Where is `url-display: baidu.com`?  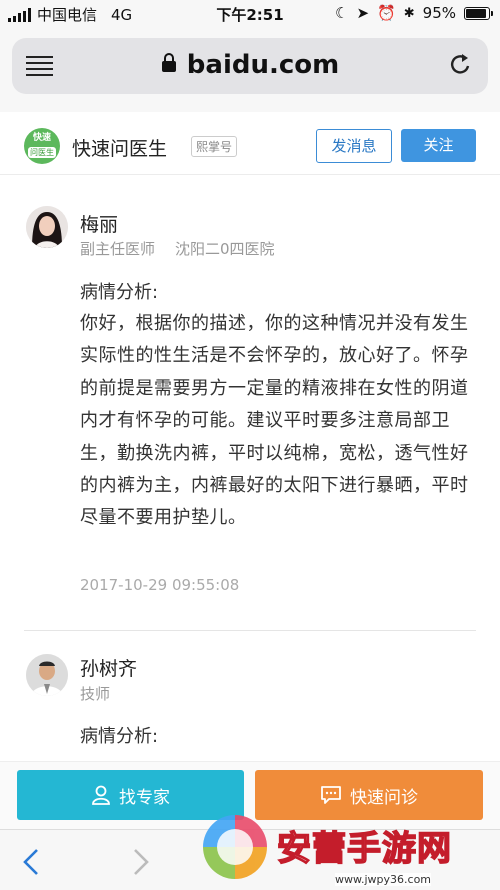 url-display: baidu.com is located at coordinates (250, 65).